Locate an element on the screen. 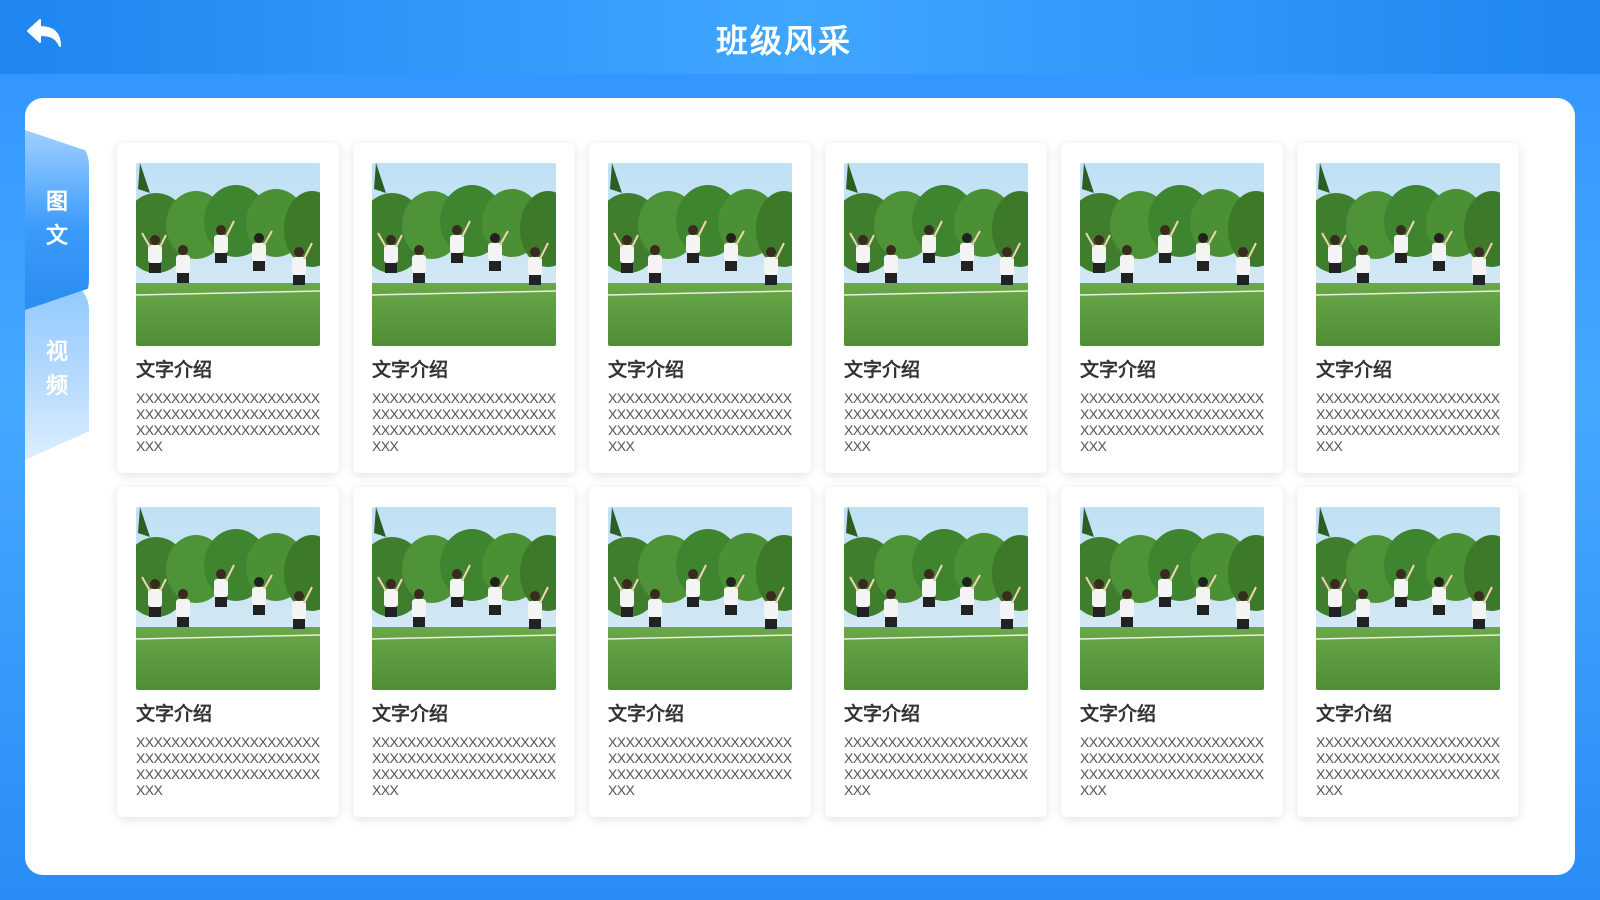 The height and width of the screenshot is (900, 1600). tab-video-label-1: 视 is located at coordinates (56, 352).